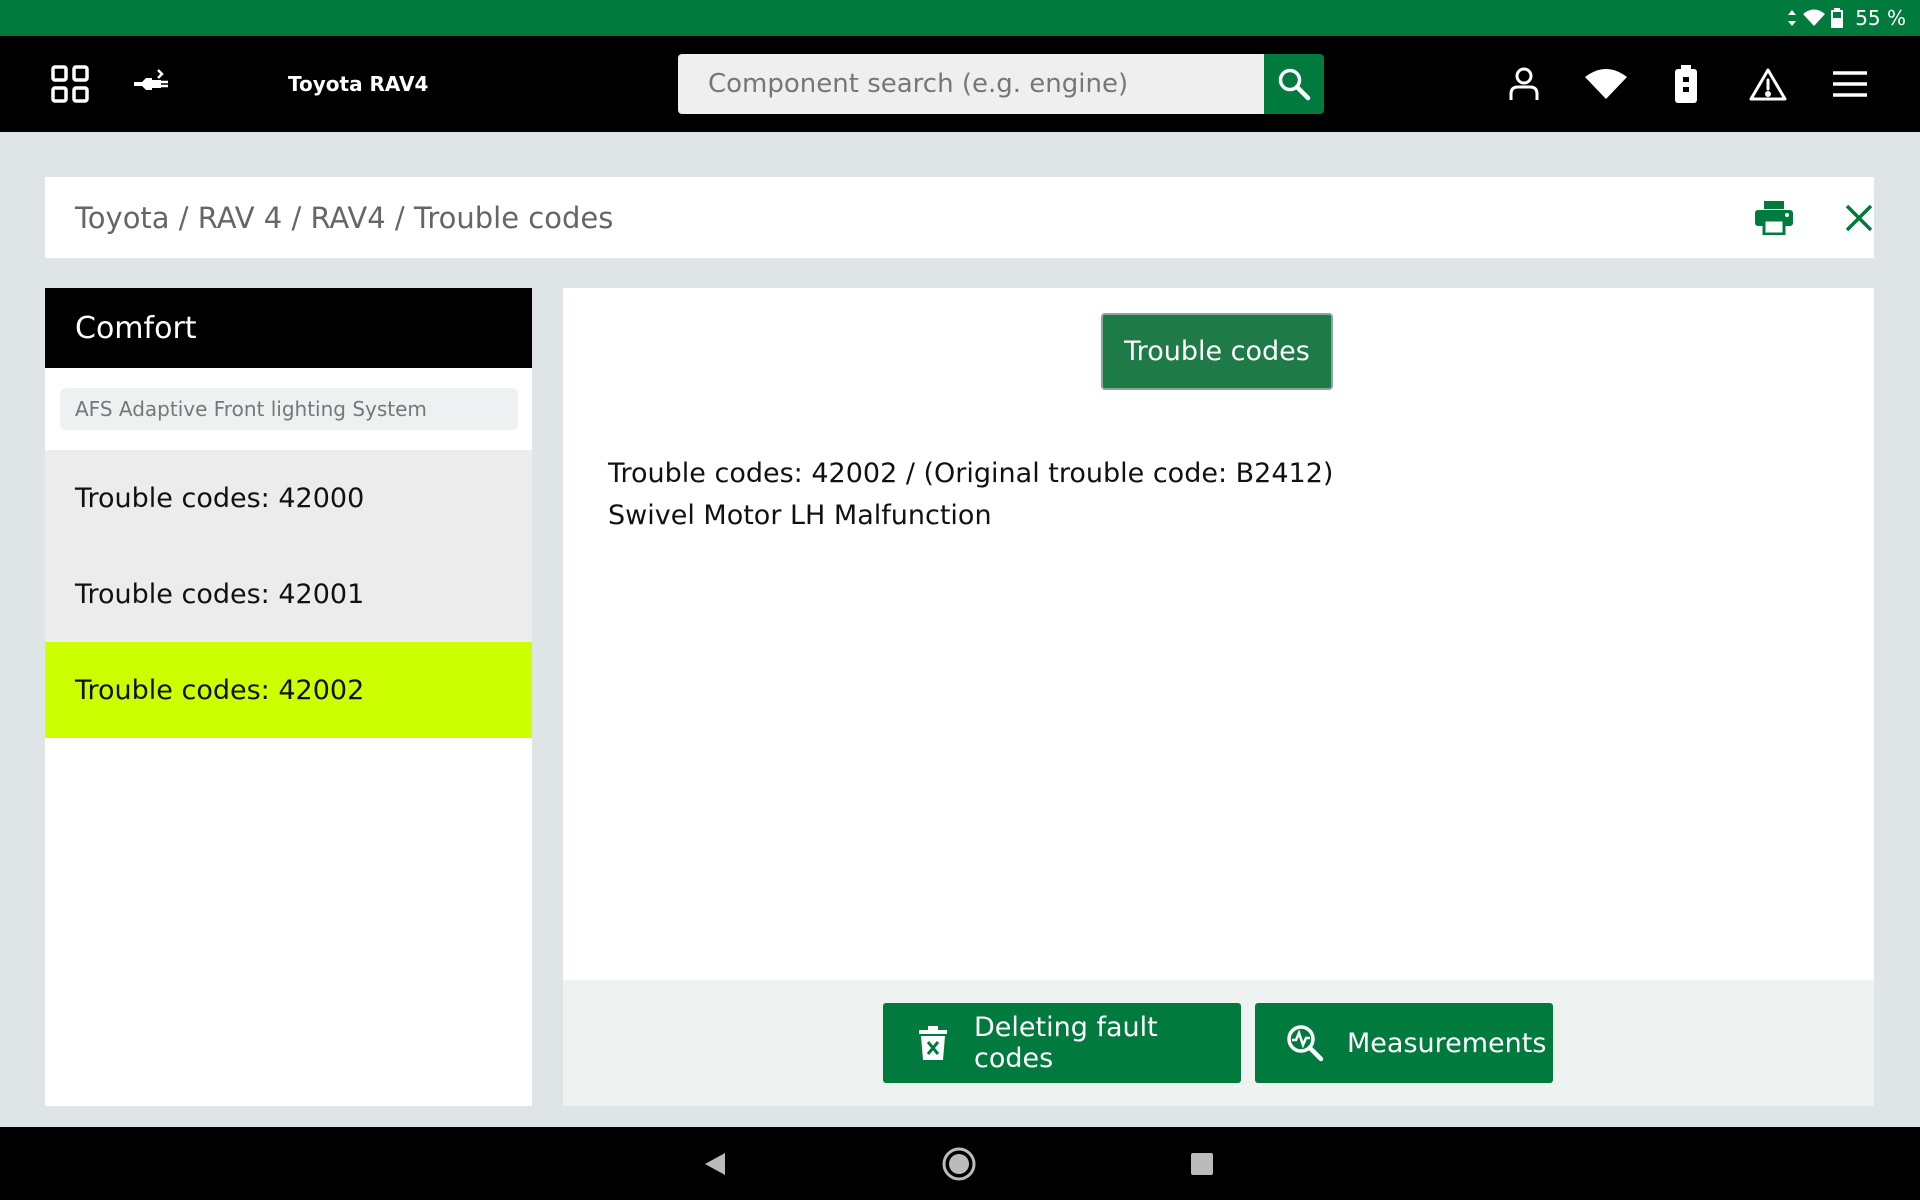  I want to click on warning-icon, so click(1768, 84).